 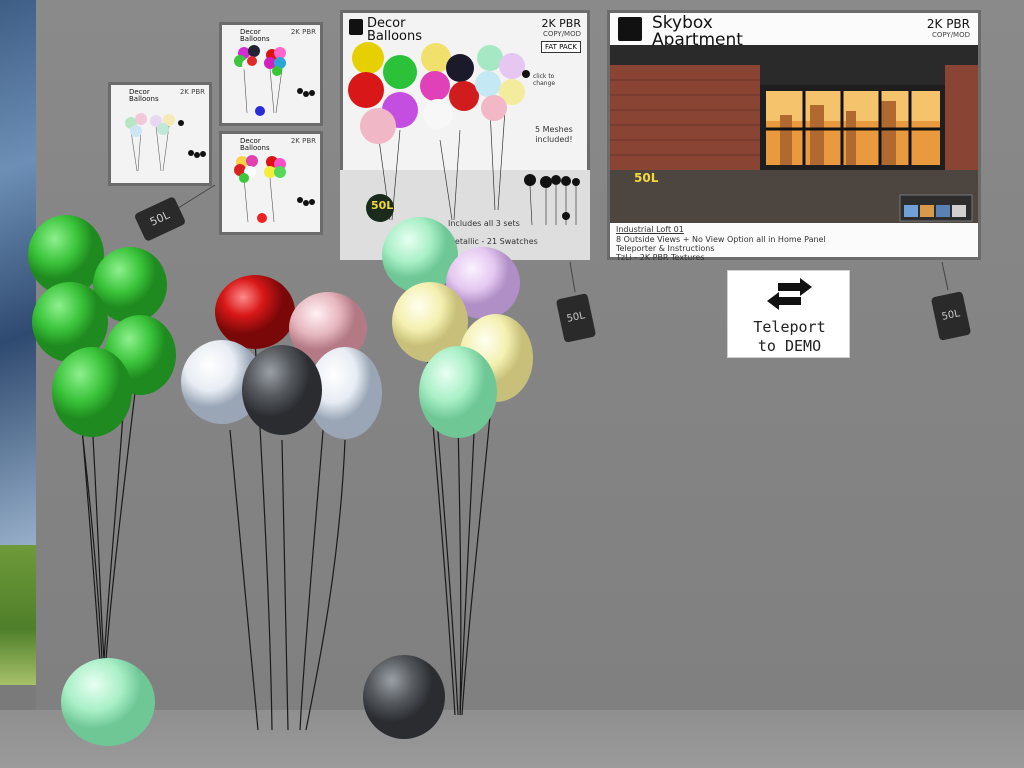 I want to click on green-balloon-bunch, so click(x=102, y=326).